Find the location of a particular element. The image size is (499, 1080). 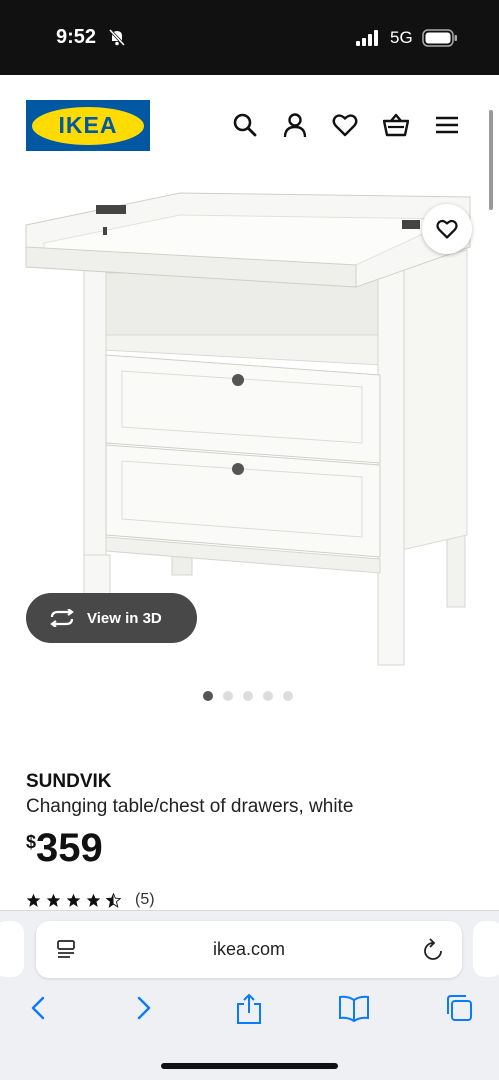

product-price: $359 is located at coordinates (64, 848).